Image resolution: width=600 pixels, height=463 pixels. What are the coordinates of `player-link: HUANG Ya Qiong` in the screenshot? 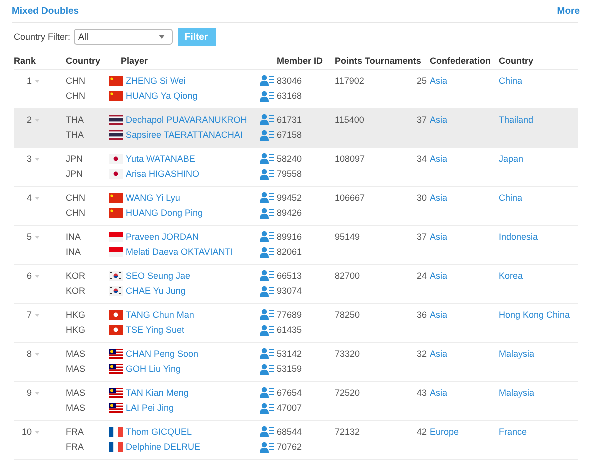 It's located at (193, 96).